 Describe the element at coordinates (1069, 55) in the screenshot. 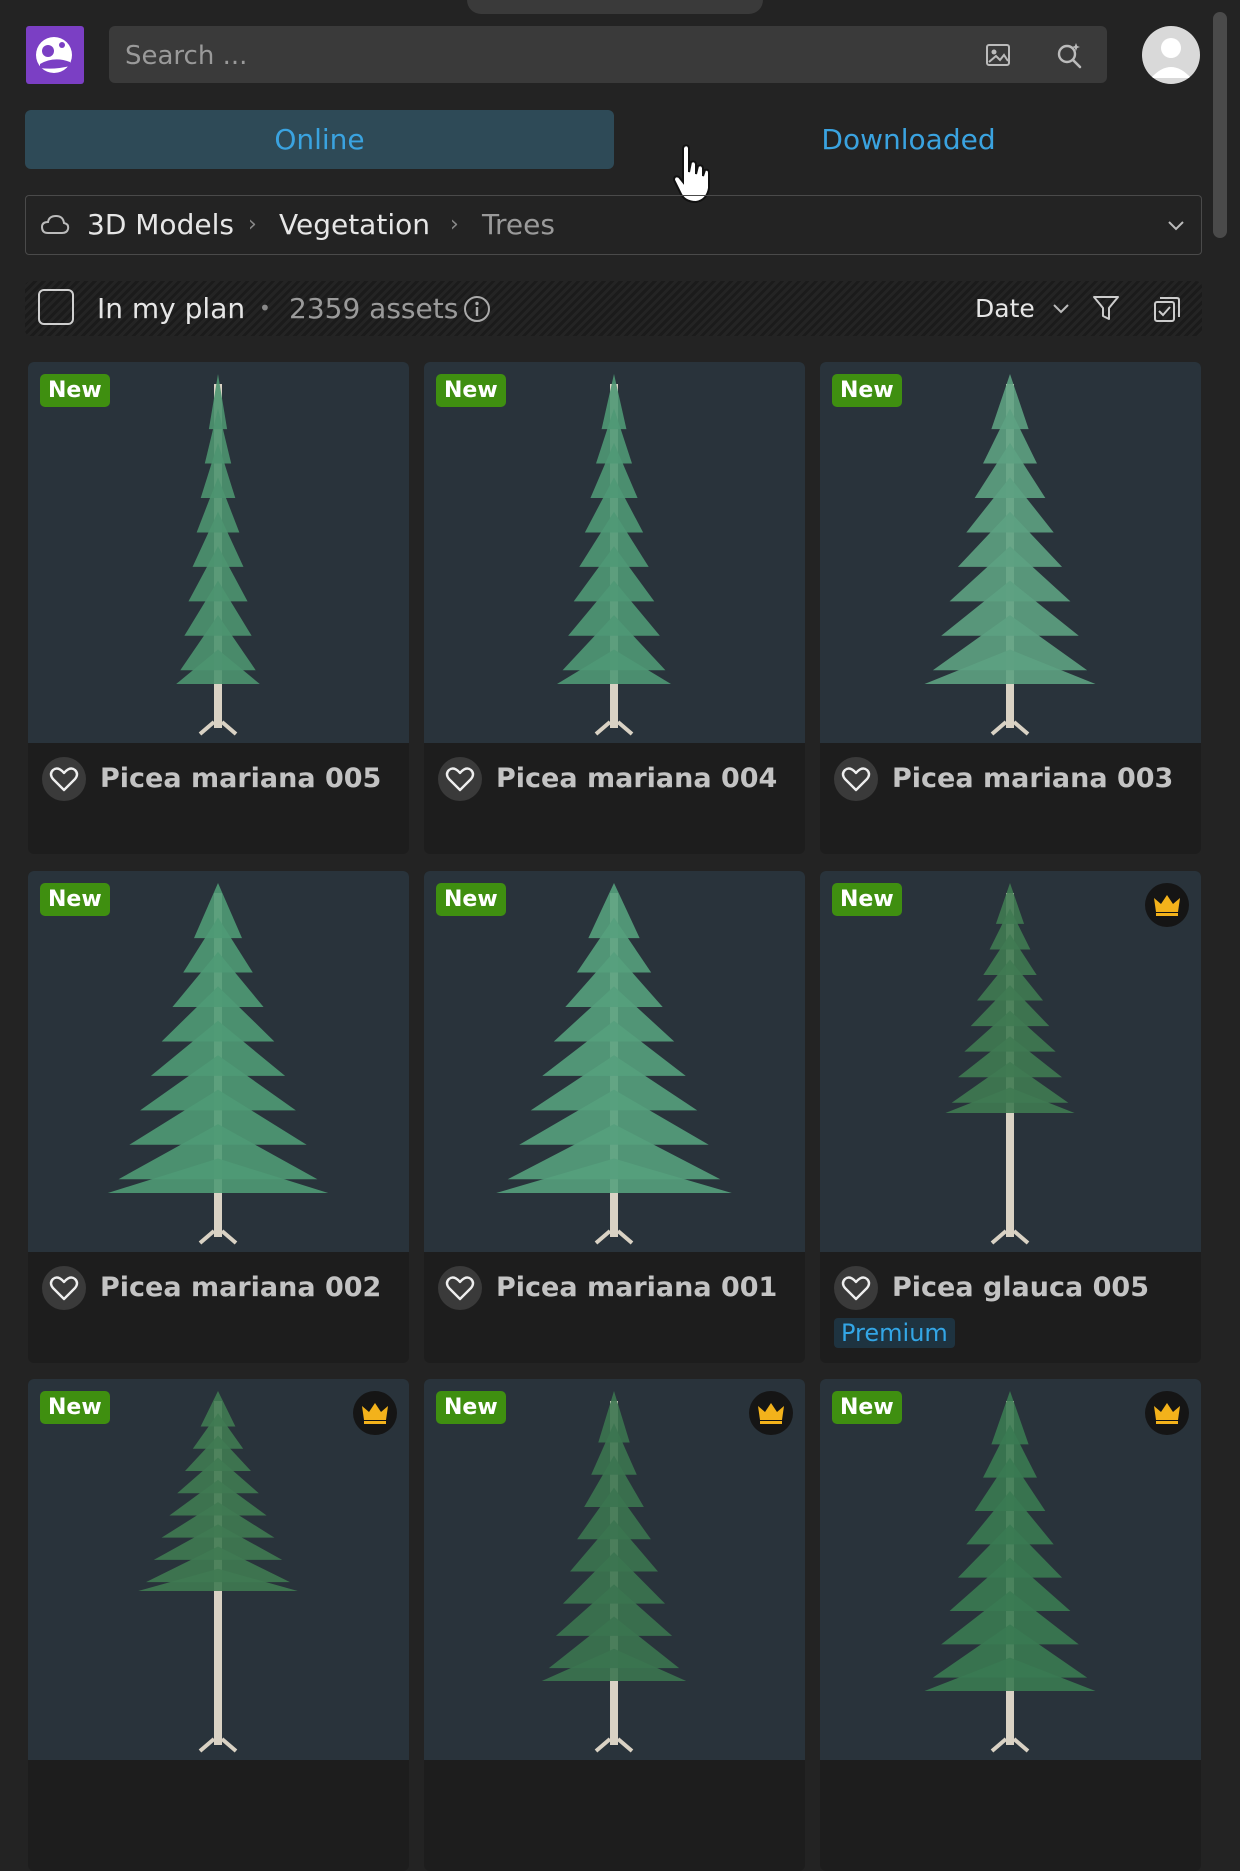

I see `smart-search-icon` at that location.